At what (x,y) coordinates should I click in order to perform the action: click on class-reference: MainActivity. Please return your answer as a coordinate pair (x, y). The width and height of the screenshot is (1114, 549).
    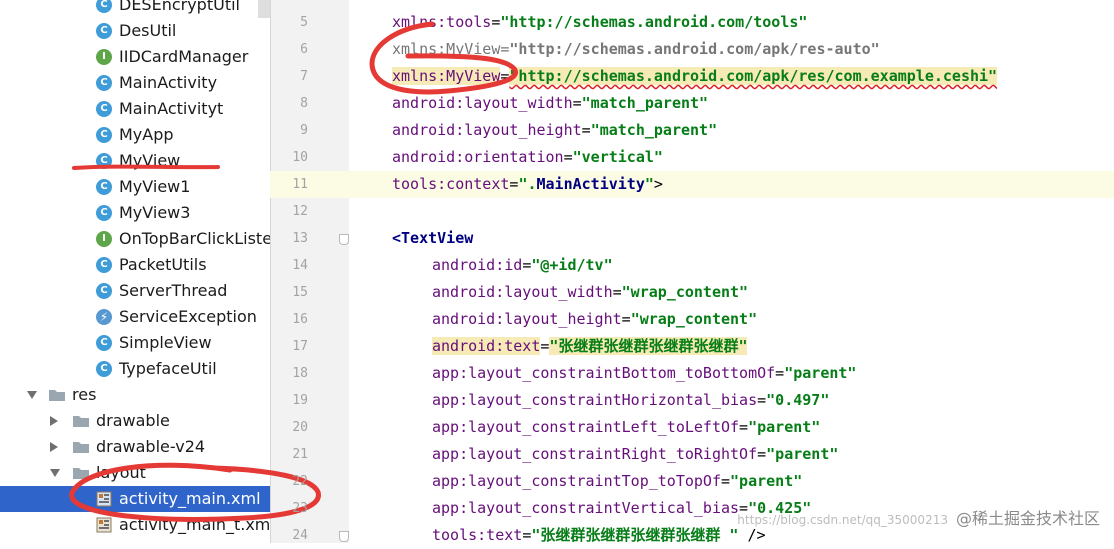
    Looking at the image, I should click on (590, 184).